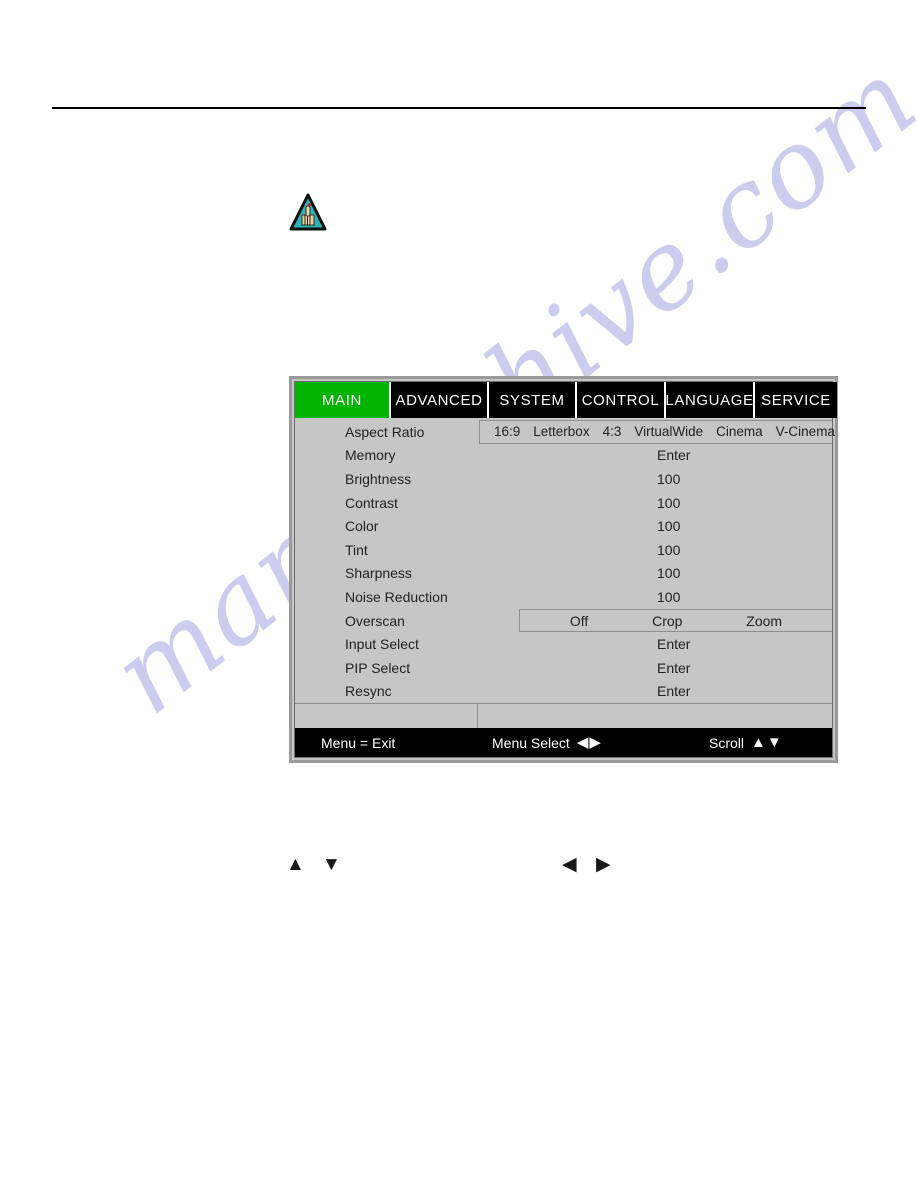 The image size is (918, 1188). Describe the element at coordinates (563, 668) in the screenshot. I see `menu-row-pip-select: PIP Select Enter` at that location.